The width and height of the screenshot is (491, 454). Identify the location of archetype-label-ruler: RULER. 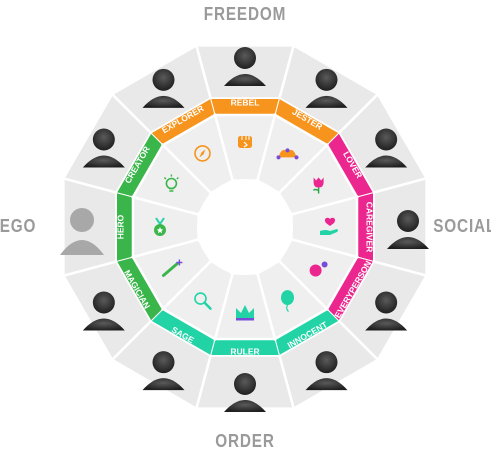
(244, 352).